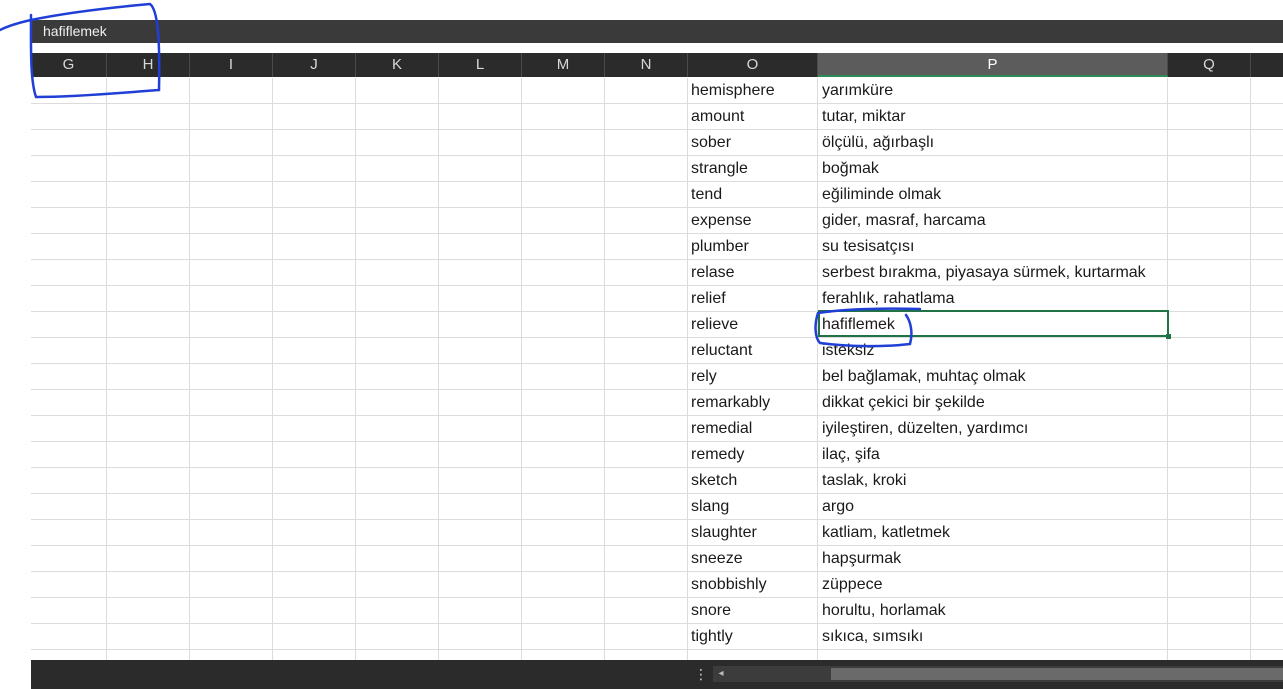  I want to click on cell-p: züppece, so click(852, 584).